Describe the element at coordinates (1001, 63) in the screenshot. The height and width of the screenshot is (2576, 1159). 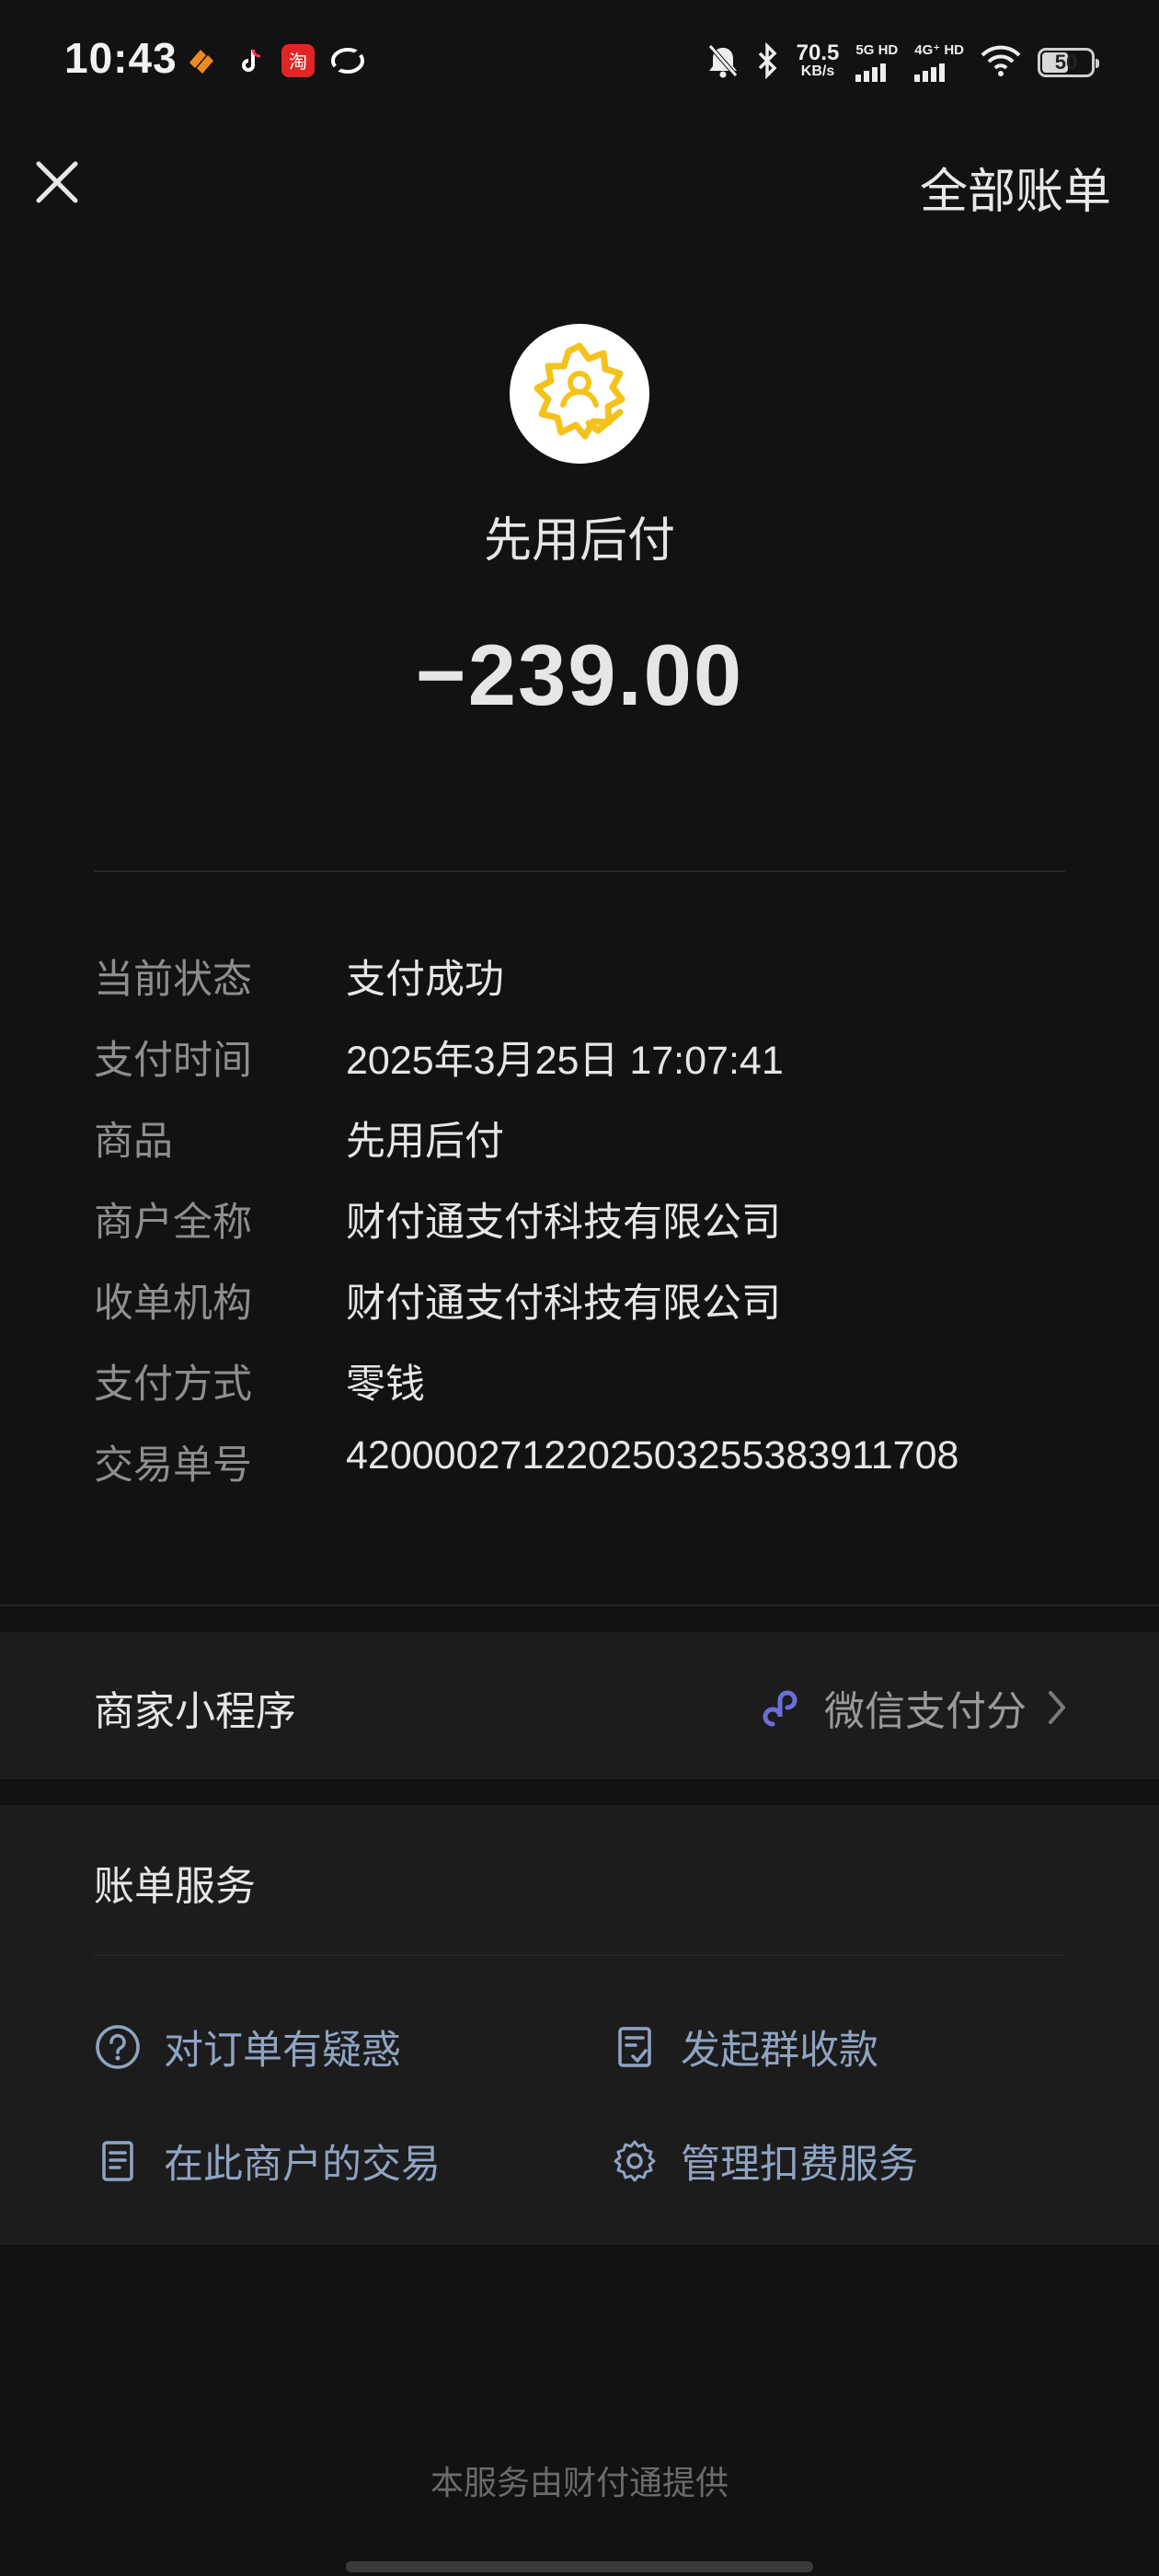
I see `wifi-icon` at that location.